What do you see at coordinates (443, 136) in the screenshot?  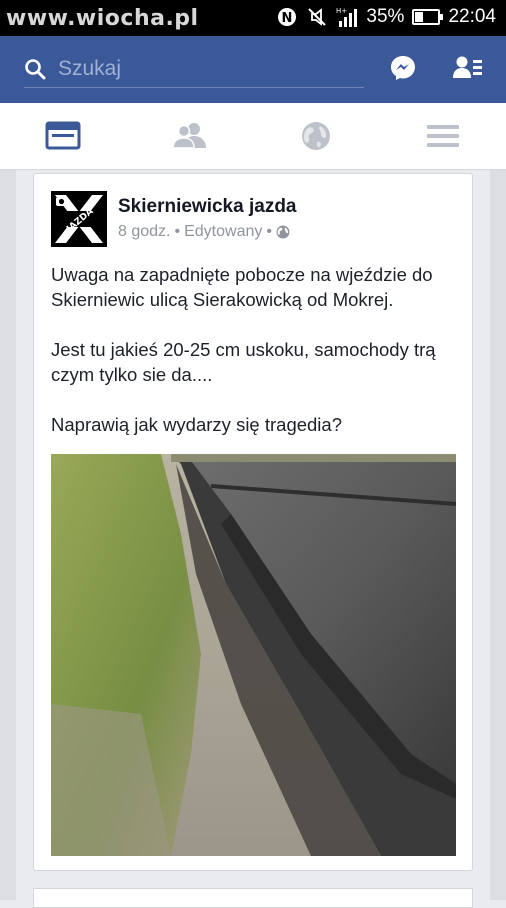 I see `menu-icon` at bounding box center [443, 136].